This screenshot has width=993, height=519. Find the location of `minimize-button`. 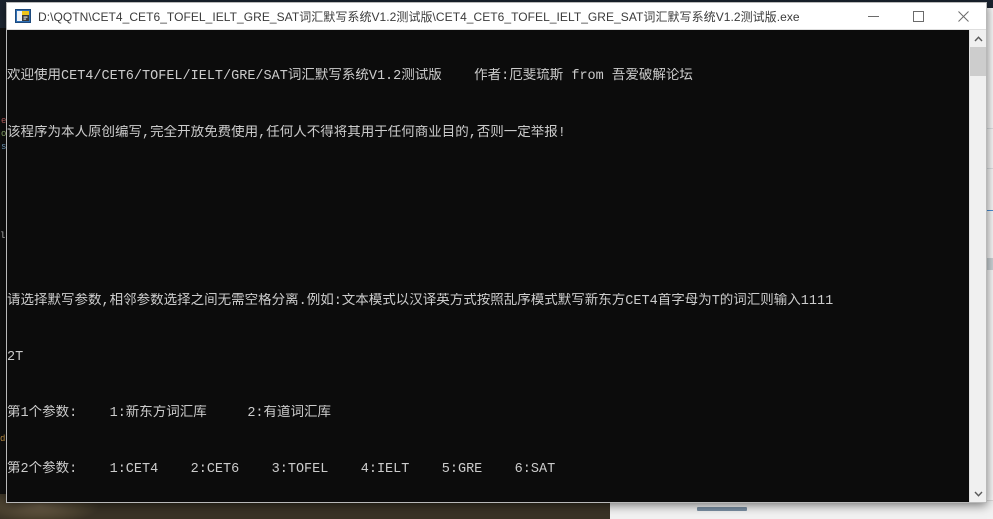

minimize-button is located at coordinates (873, 16).